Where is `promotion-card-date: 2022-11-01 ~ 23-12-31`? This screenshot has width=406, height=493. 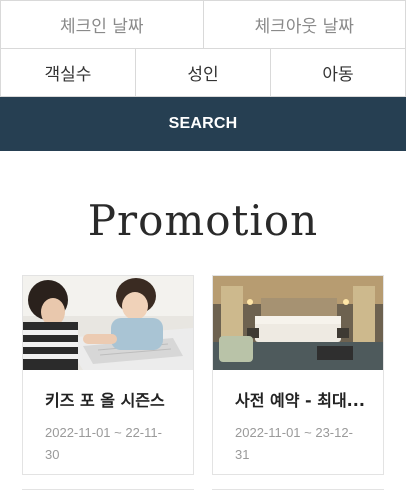 promotion-card-date: 2022-11-01 ~ 23-12-31 is located at coordinates (294, 443).